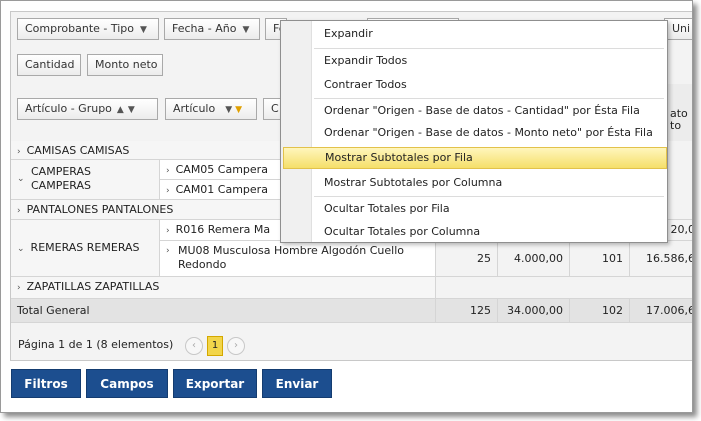  I want to click on menu-item-ocultar-totales-columna: Ocultar Totales por Columna, so click(474, 232).